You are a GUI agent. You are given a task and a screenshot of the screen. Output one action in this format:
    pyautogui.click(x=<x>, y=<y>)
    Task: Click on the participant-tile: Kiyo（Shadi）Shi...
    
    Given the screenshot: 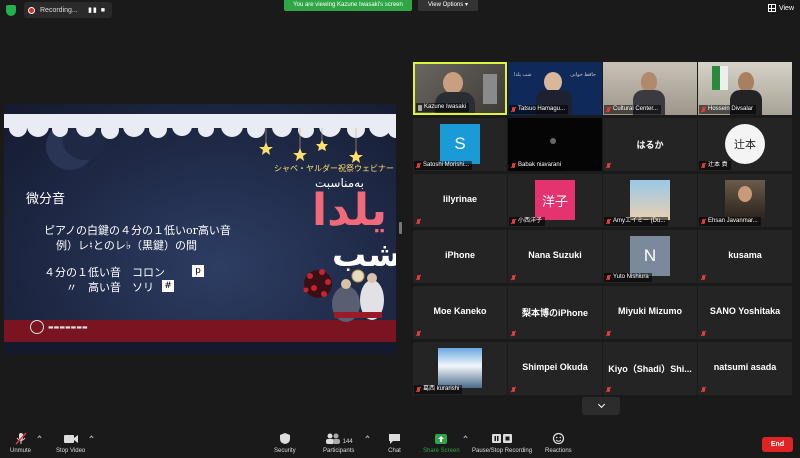 What is the action you would take?
    pyautogui.click(x=650, y=368)
    